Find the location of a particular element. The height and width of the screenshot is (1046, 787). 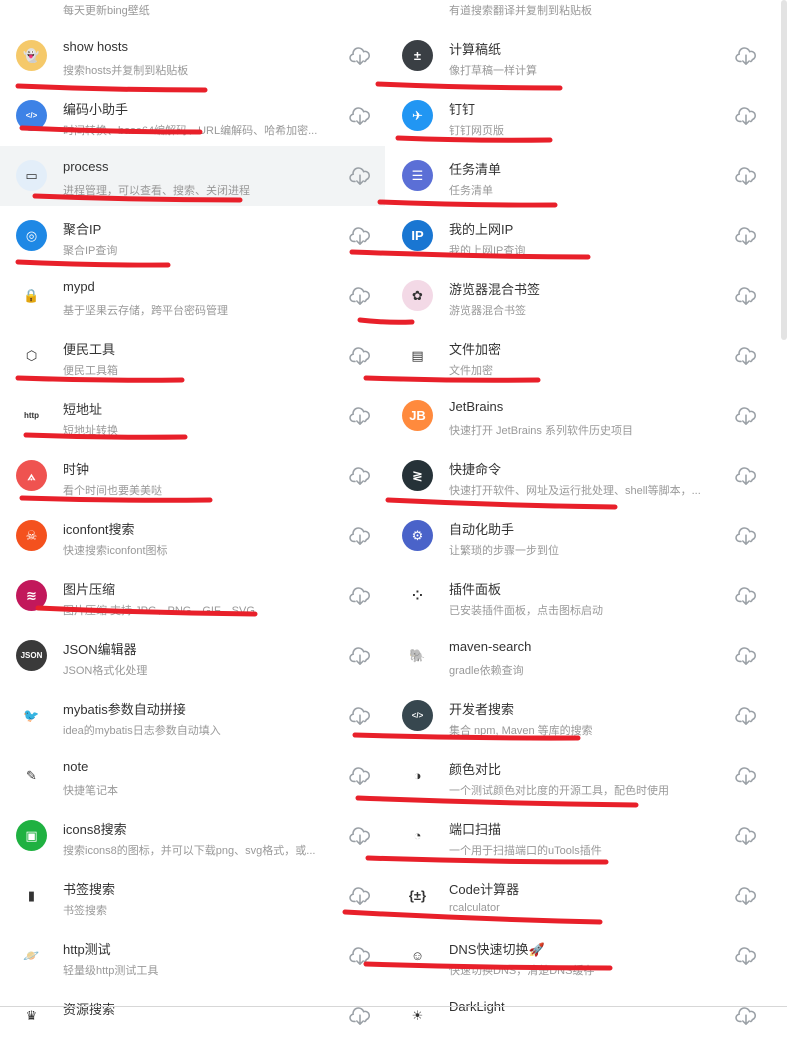

plugin-name: 端口扫描 is located at coordinates (475, 829).